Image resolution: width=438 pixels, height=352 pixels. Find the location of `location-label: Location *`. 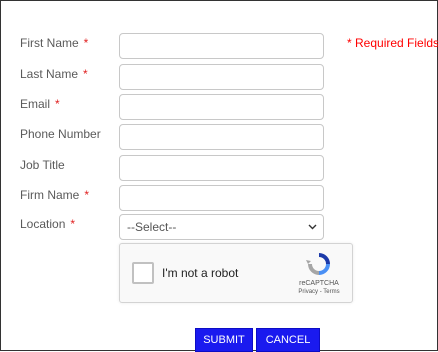

location-label: Location * is located at coordinates (47, 224).